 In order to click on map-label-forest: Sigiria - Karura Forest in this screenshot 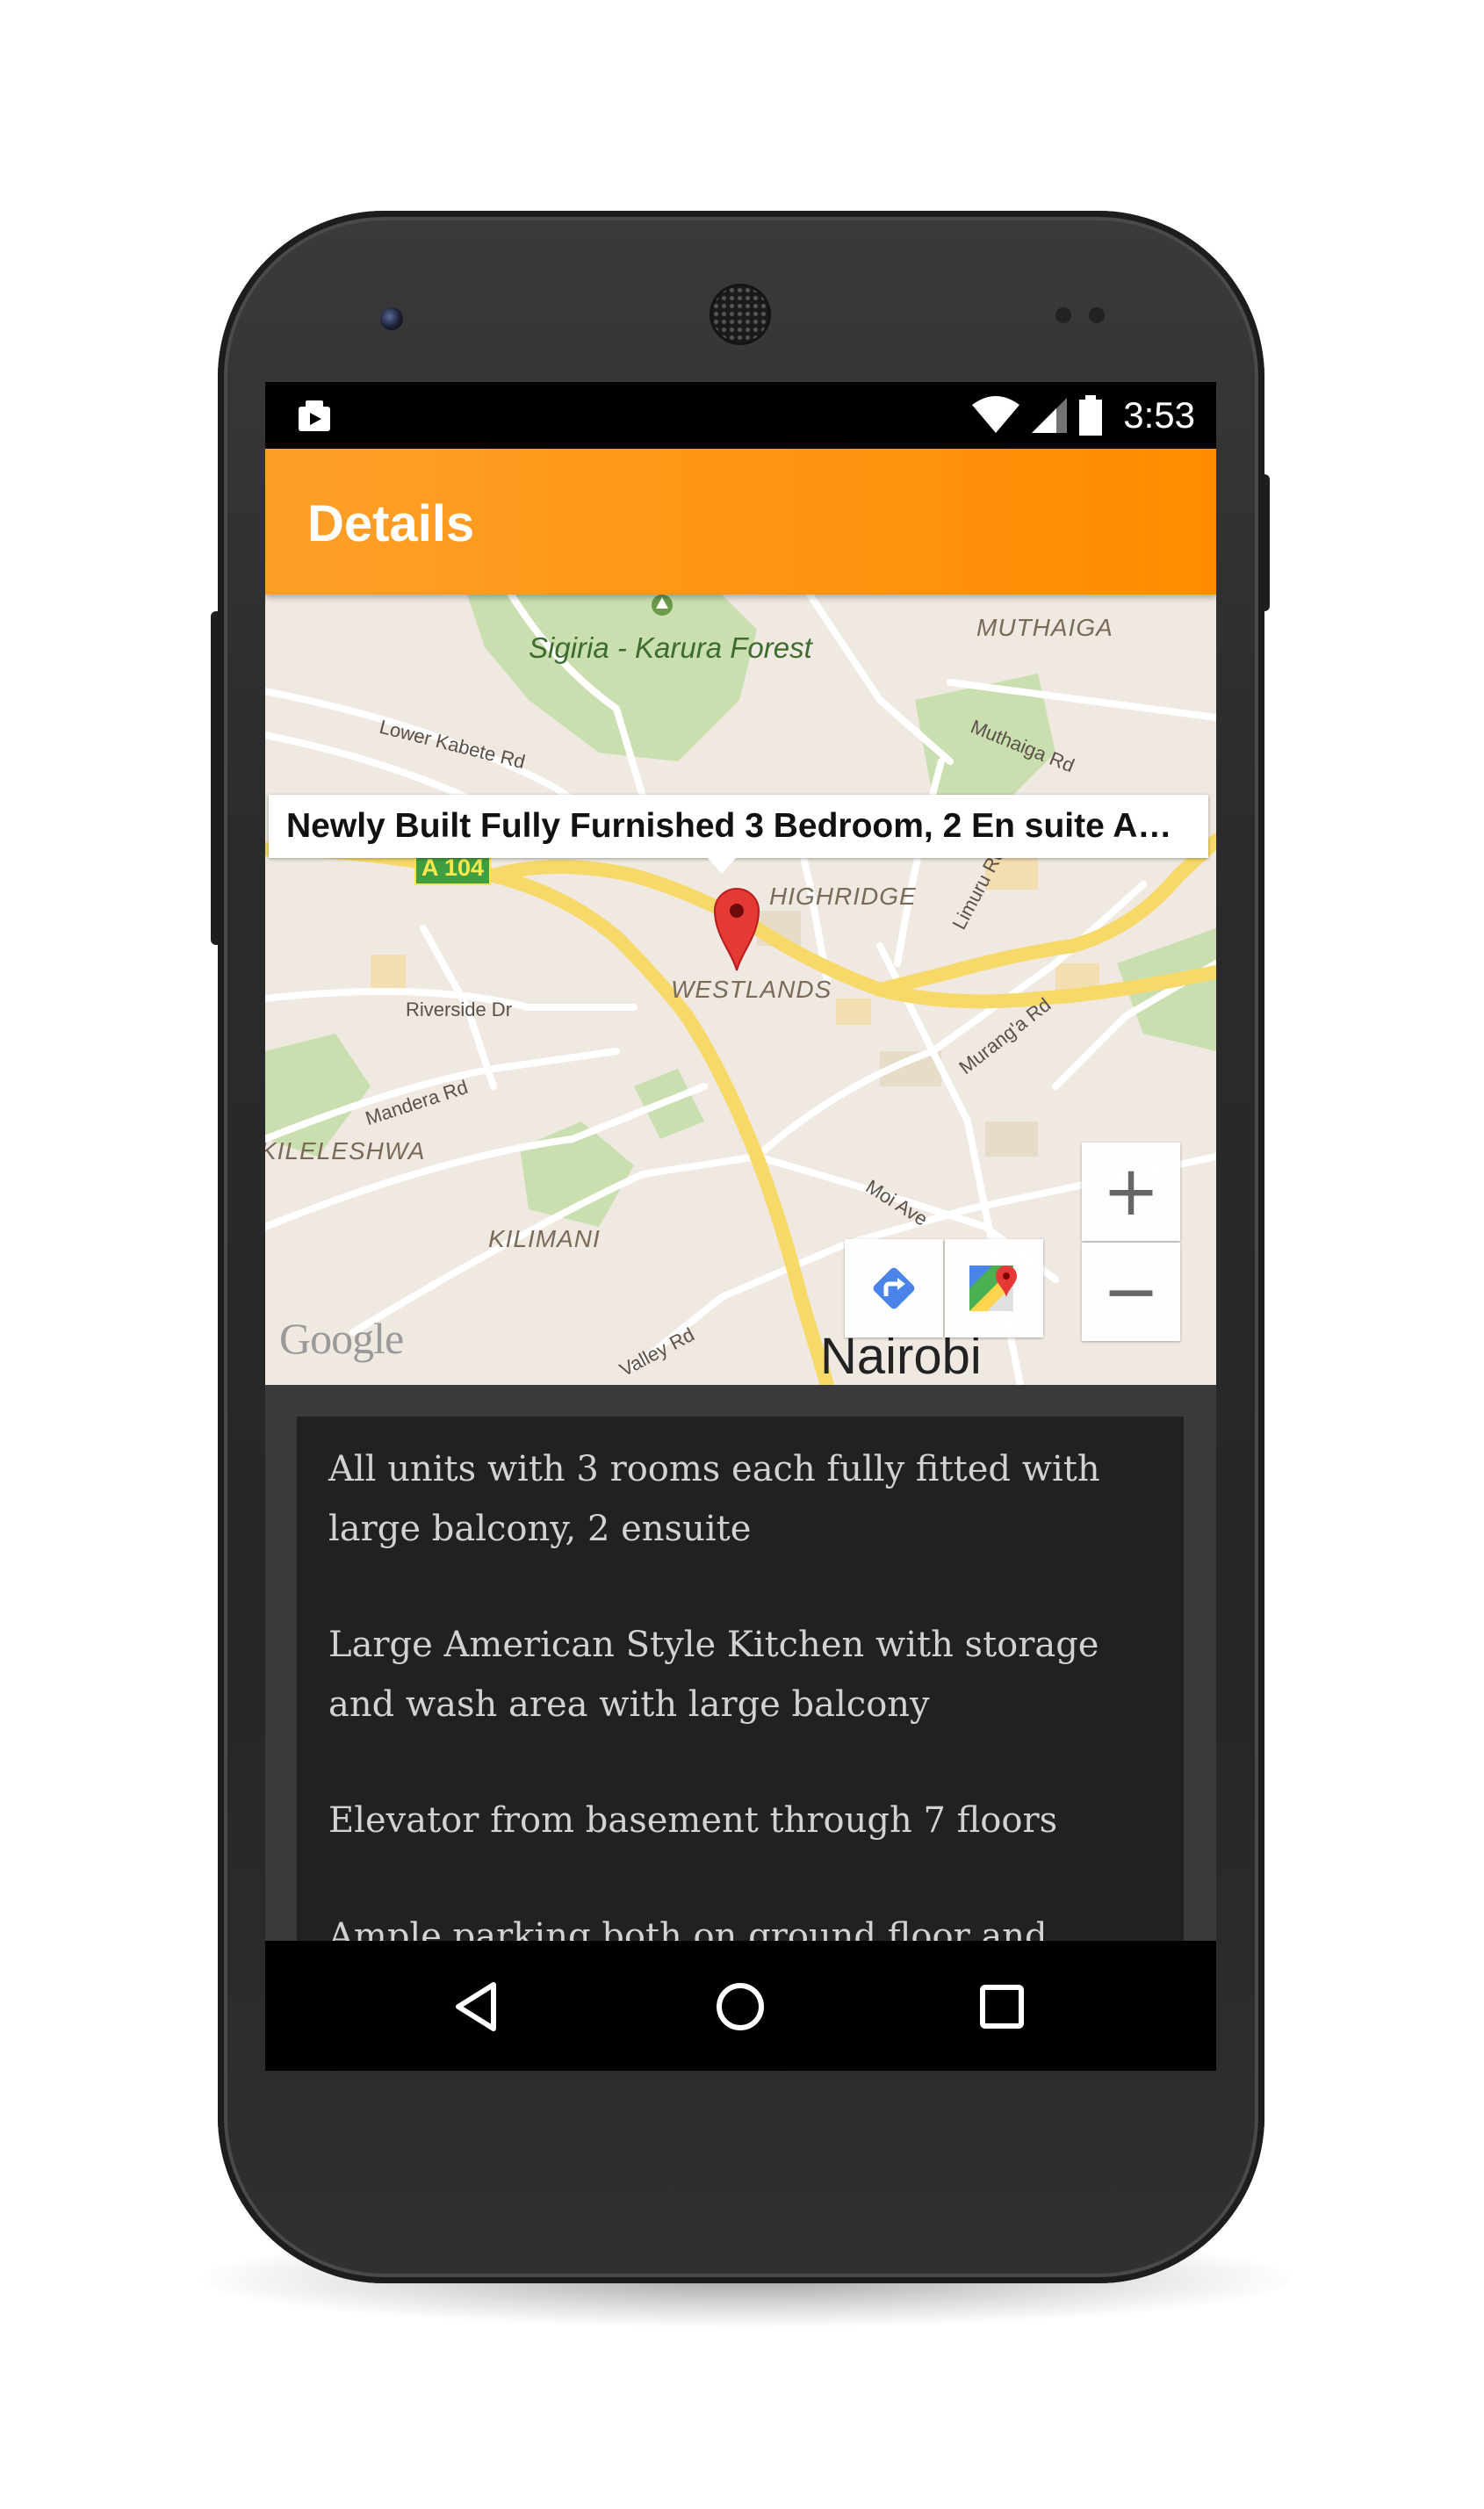, I will do `click(670, 647)`.